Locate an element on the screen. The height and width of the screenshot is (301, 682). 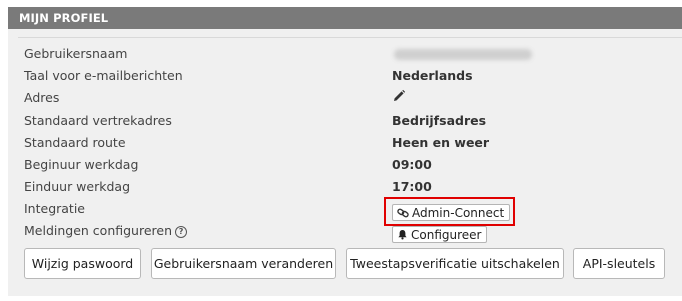
change-username-button: Gebruikersnaam veranderen is located at coordinates (243, 263).